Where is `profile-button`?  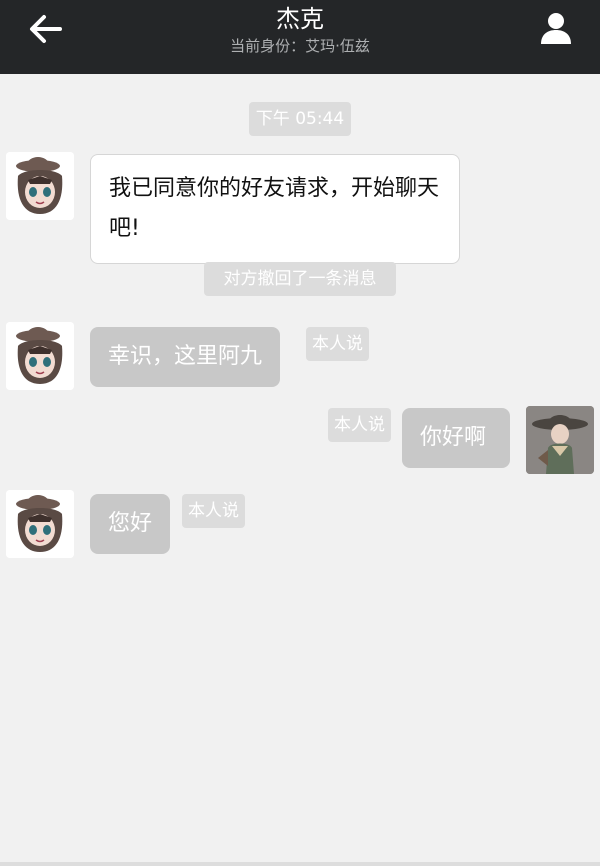 profile-button is located at coordinates (556, 28).